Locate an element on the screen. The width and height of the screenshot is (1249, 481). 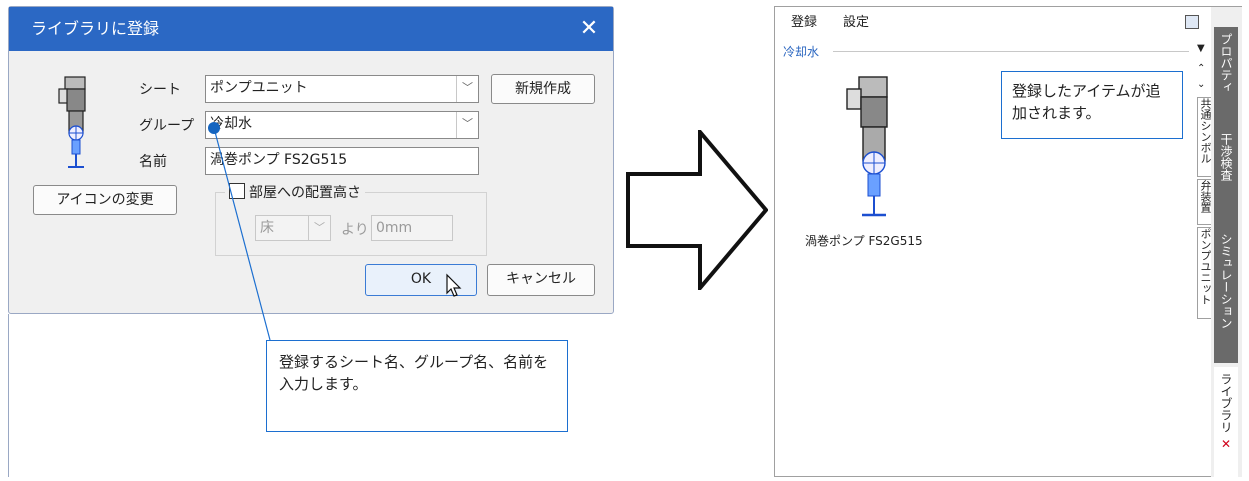
left-callout-dot is located at coordinates (214, 128).